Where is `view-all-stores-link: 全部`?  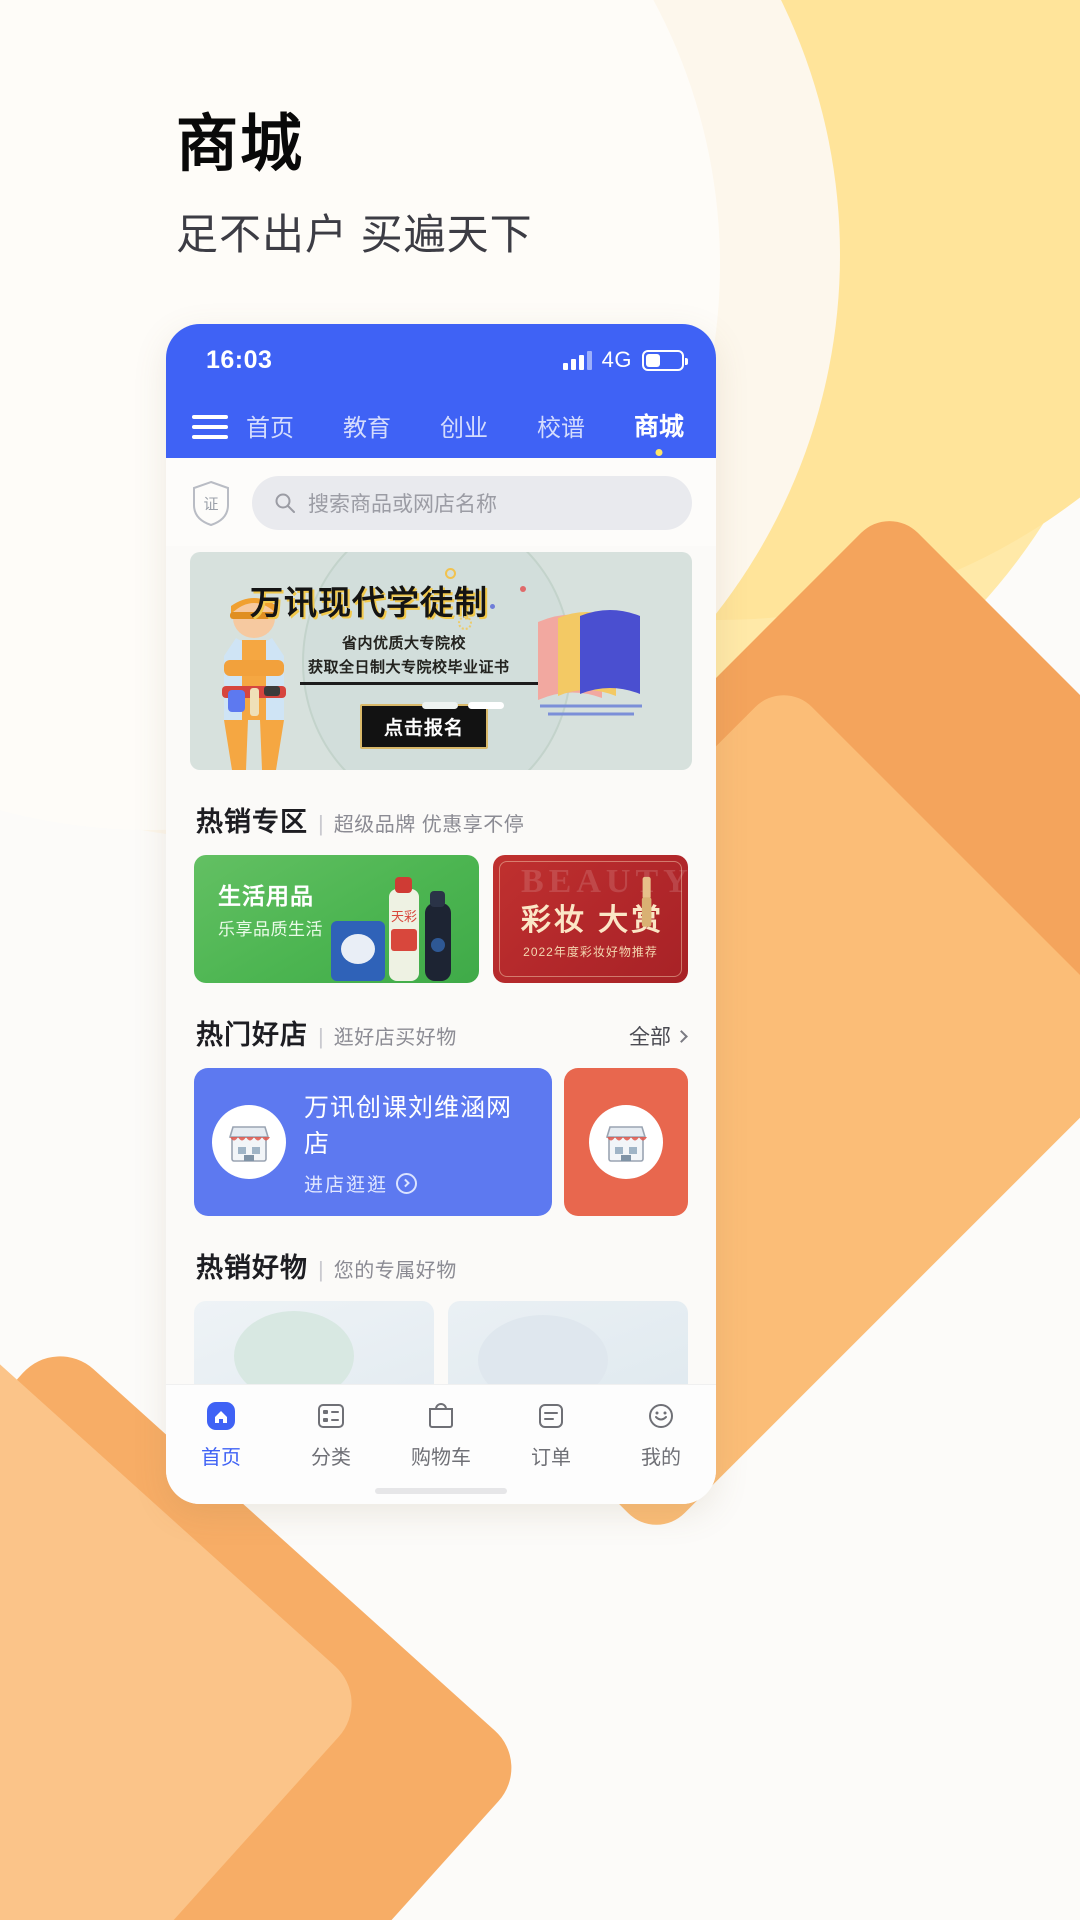
view-all-stores-link: 全部 is located at coordinates (658, 1036).